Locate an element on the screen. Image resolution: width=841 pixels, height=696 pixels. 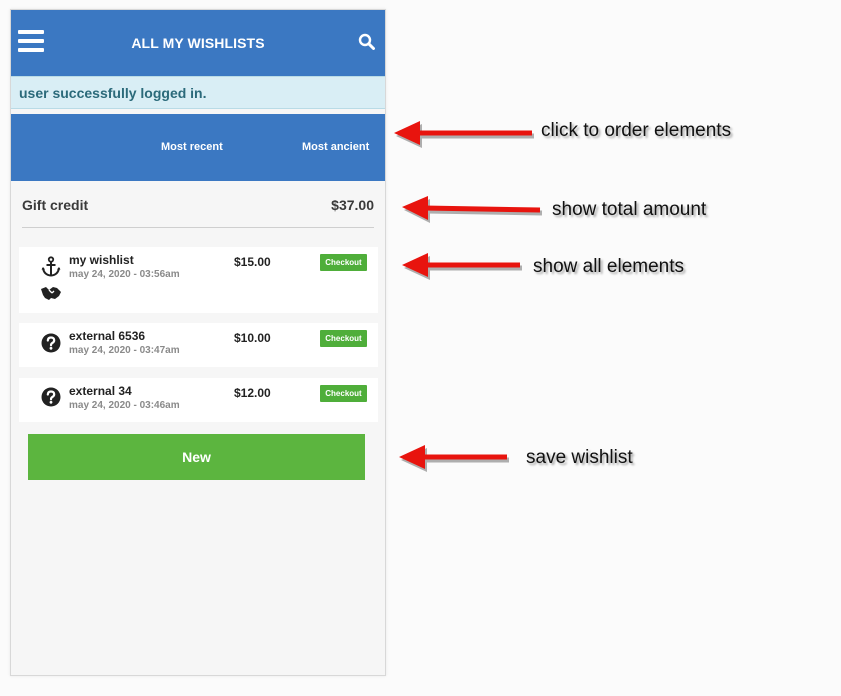
top-app-bar: ALL MY WISHLISTS is located at coordinates (198, 43).